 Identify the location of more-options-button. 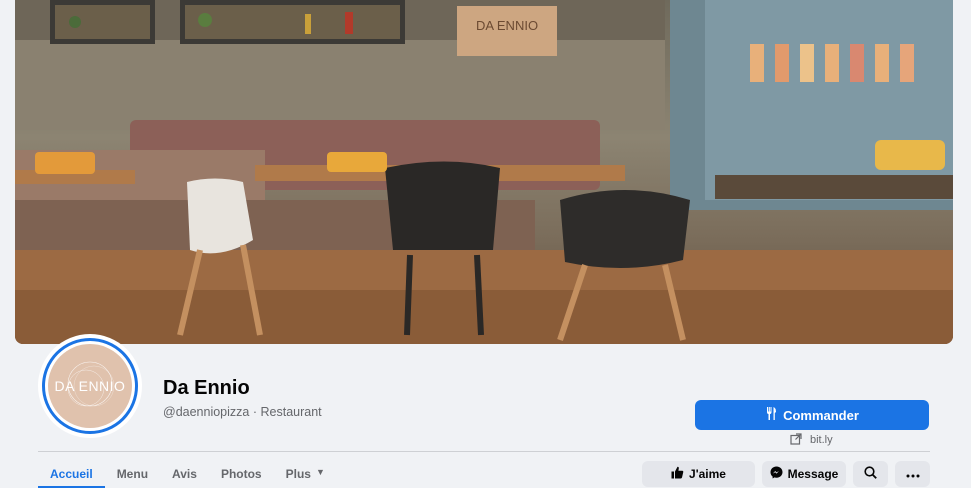
(912, 474).